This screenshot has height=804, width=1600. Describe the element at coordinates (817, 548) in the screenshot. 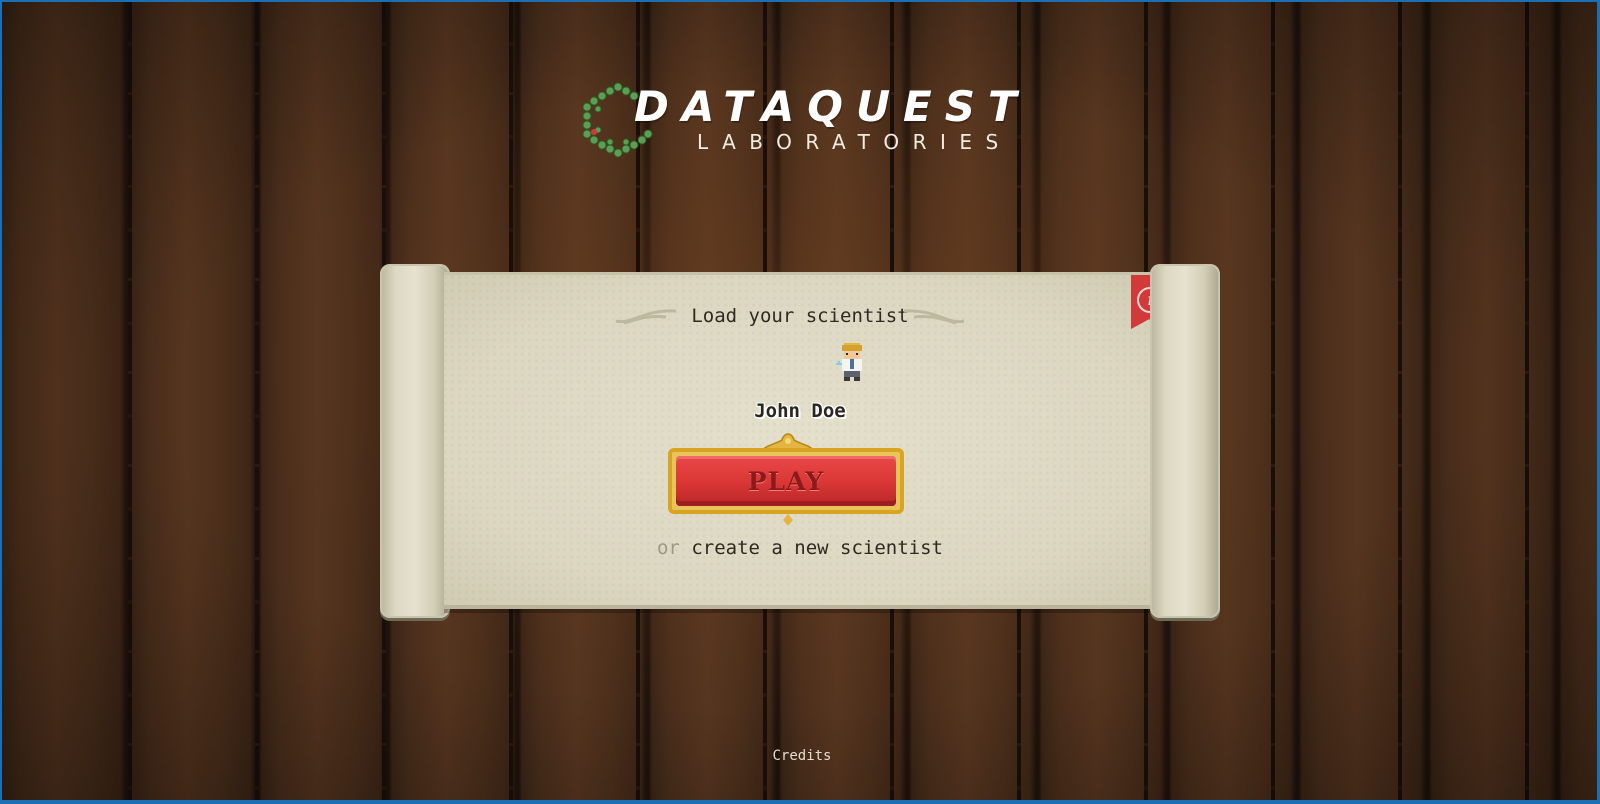

I see `create-scientist-link: create a new scientist` at that location.